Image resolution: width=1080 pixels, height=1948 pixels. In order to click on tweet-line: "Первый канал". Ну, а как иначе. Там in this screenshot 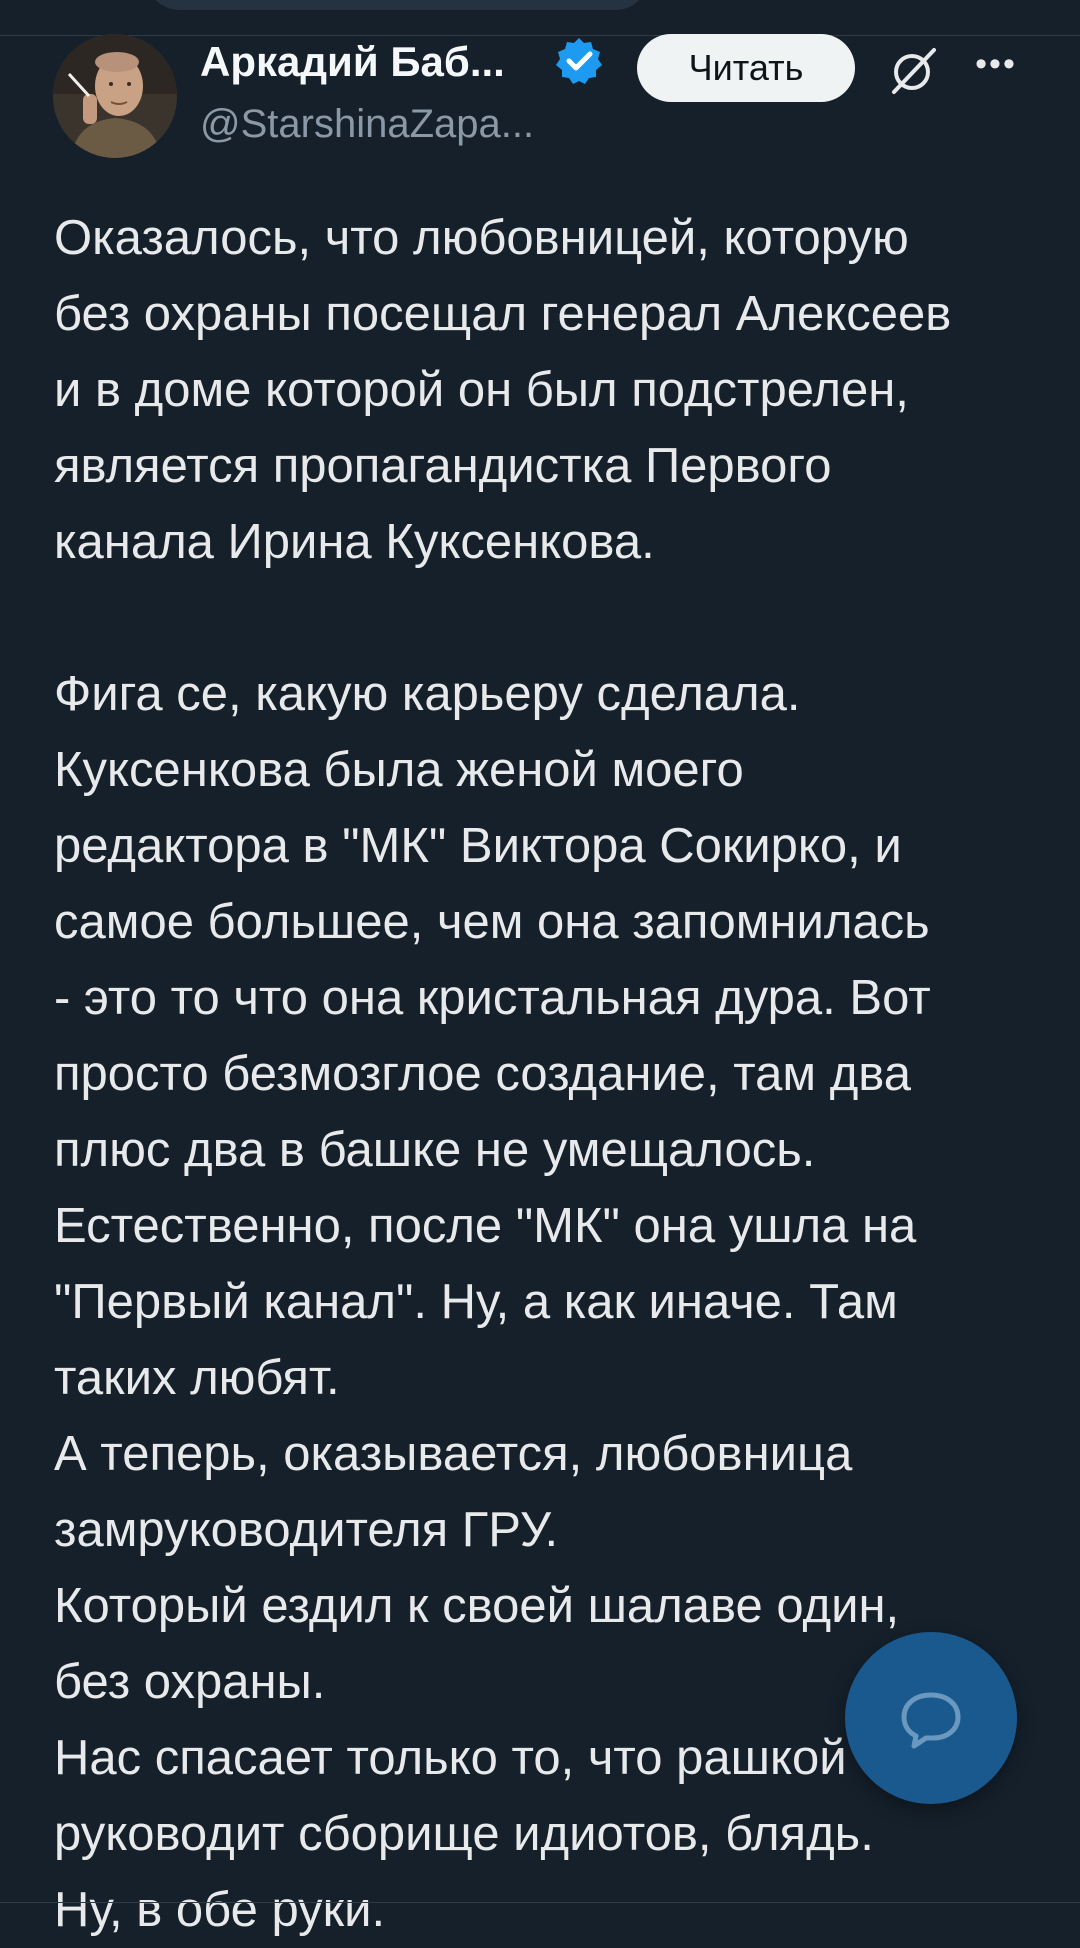, I will do `click(476, 1302)`.